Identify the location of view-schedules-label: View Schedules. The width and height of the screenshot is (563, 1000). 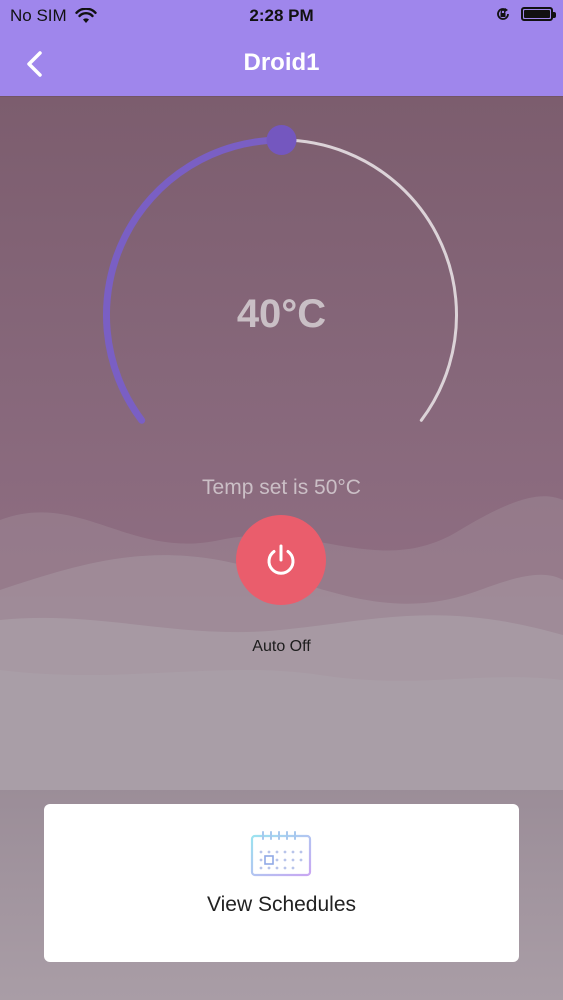
(281, 904).